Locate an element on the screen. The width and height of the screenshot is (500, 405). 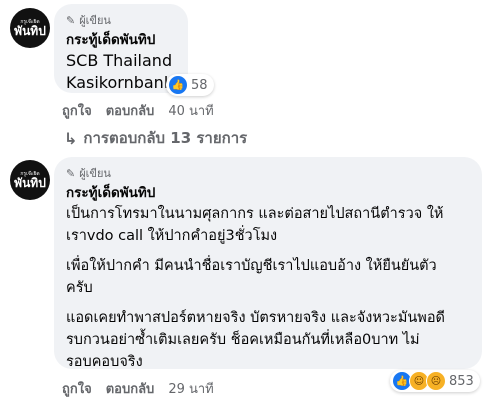
comment-actions: ถูกใจ ตอบกลับ 40 นาที is located at coordinates (145, 110).